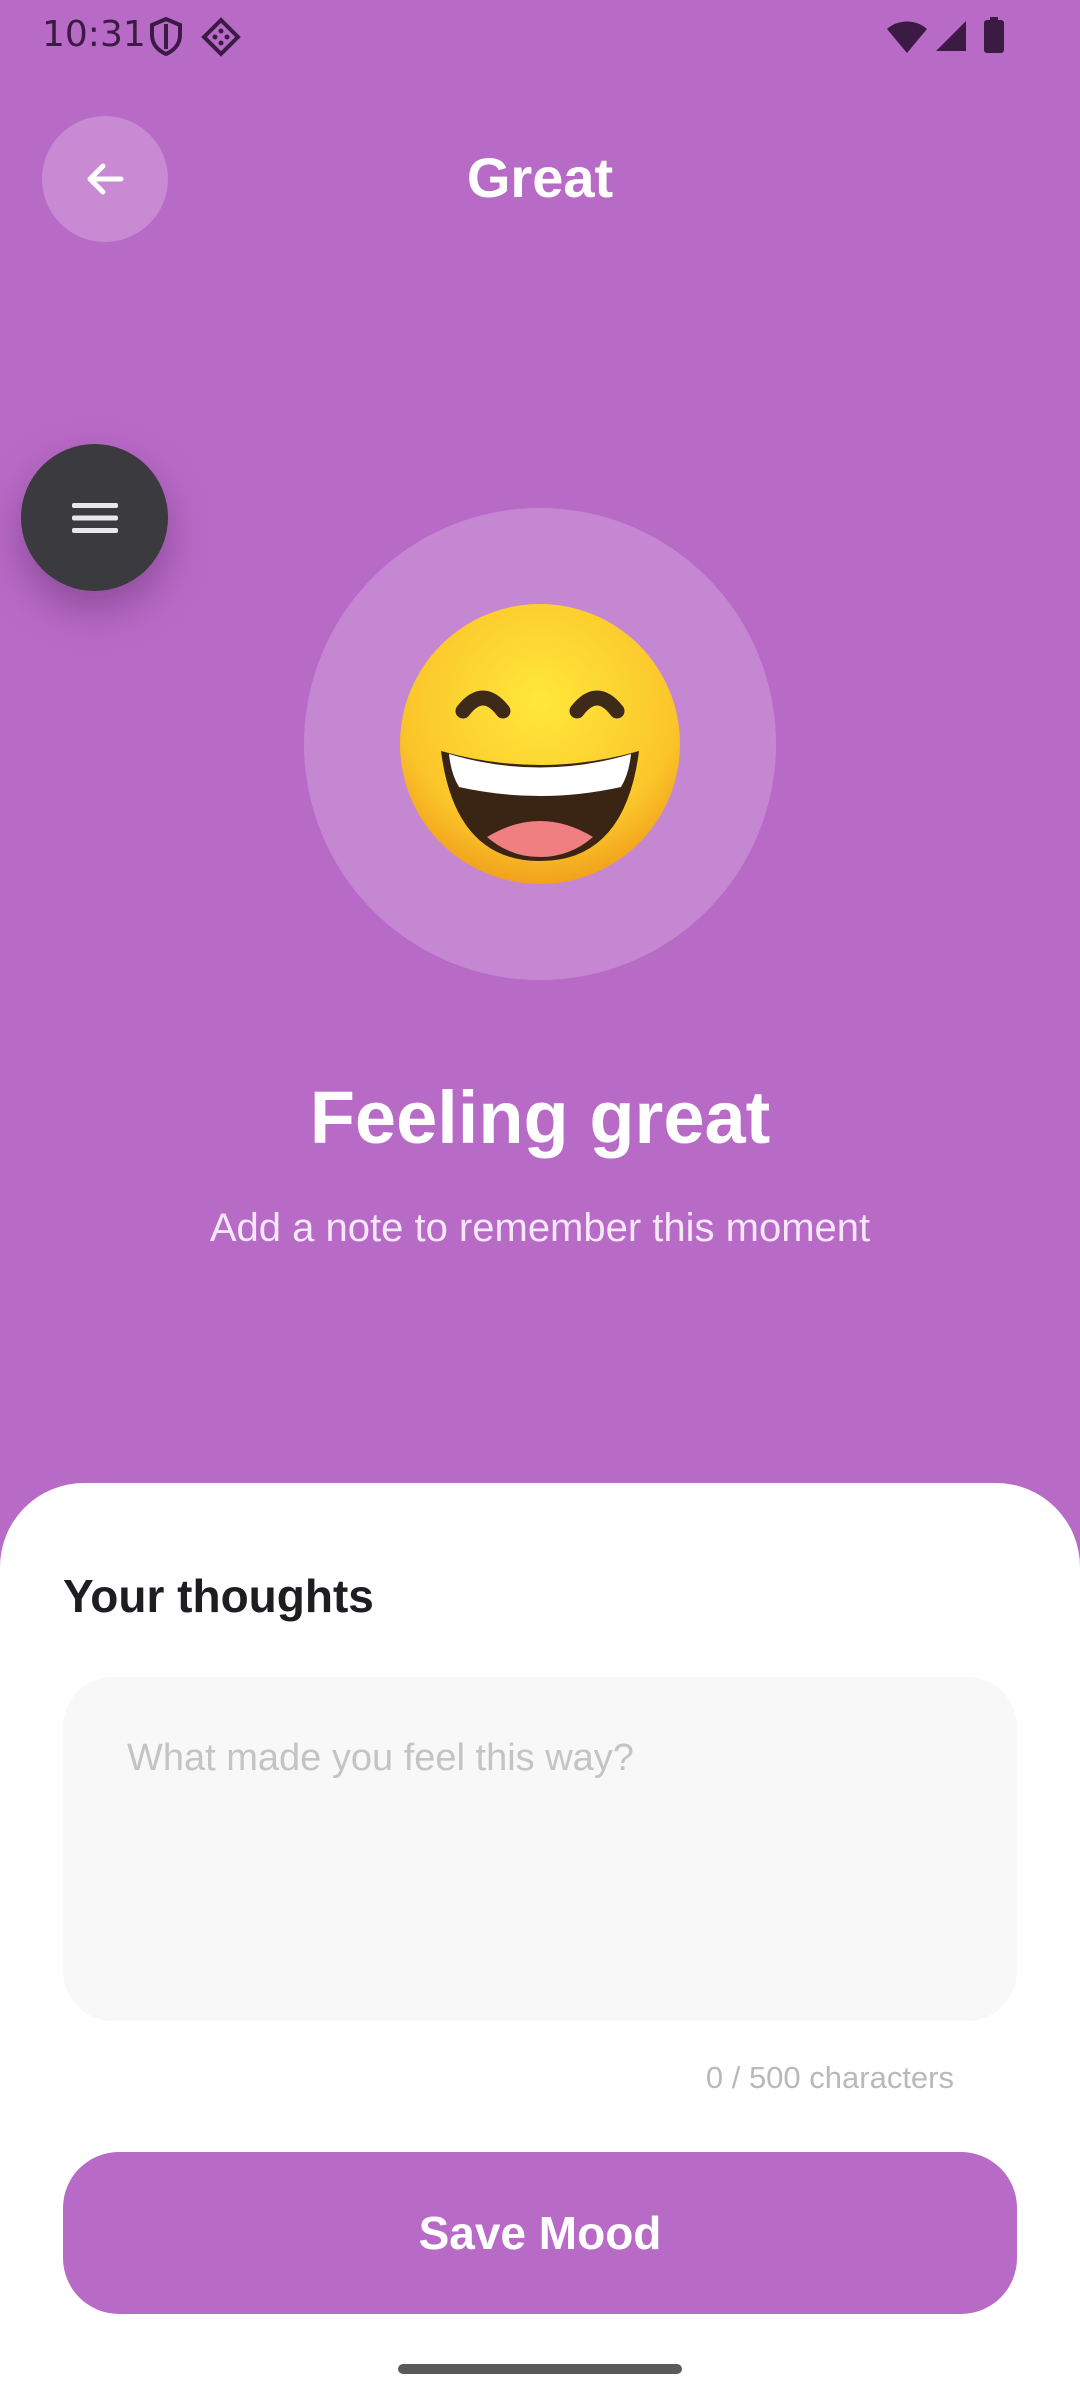 The image size is (1080, 2400). I want to click on shield-icon, so click(166, 36).